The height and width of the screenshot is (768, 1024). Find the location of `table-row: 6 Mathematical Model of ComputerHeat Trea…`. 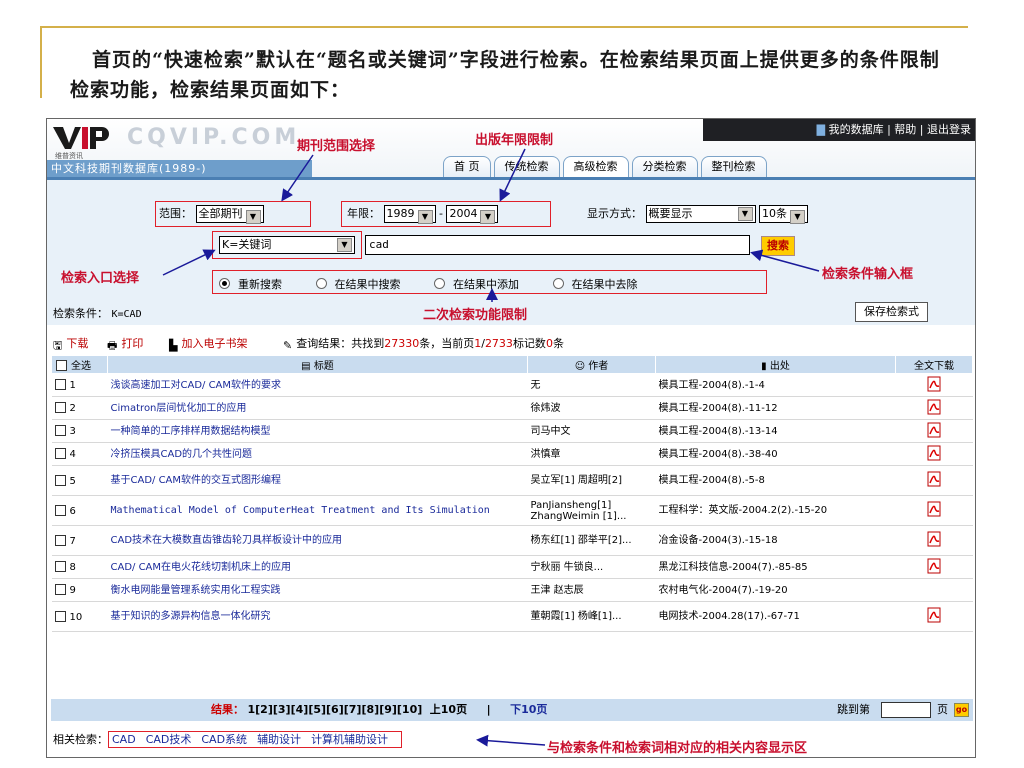

table-row: 6 Mathematical Model of ComputerHeat Trea… is located at coordinates (512, 510).